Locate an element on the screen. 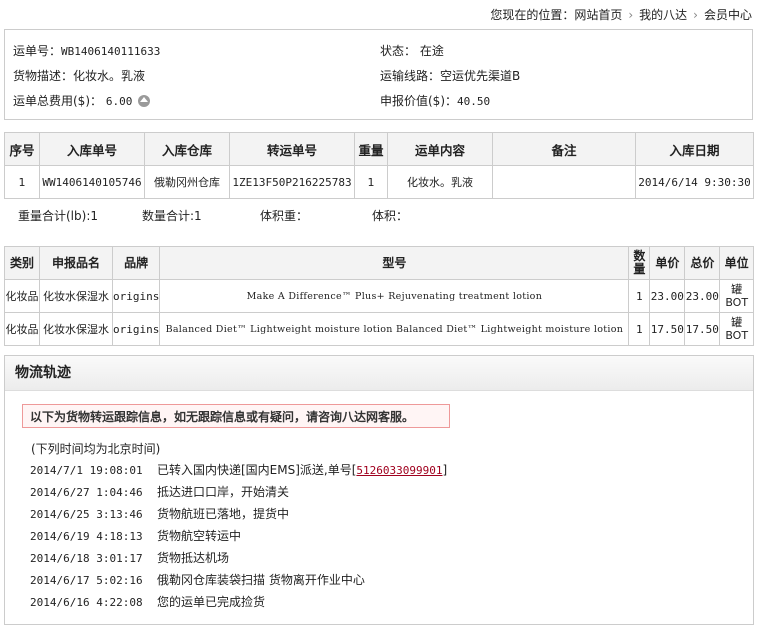 The height and width of the screenshot is (631, 758). goods-description-label: 货物描述： is located at coordinates (43, 76).